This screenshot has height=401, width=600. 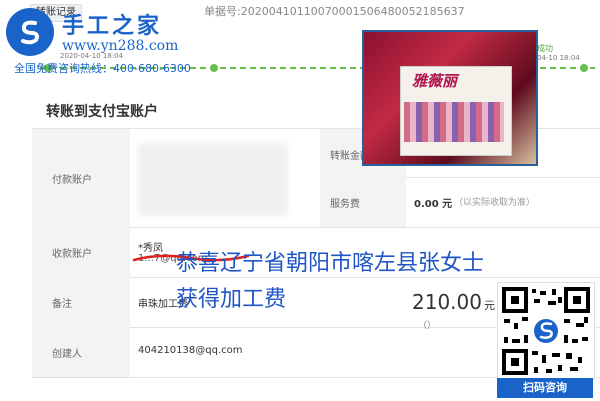 I want to click on creator-value: 404210138@qq.com, so click(x=190, y=350).